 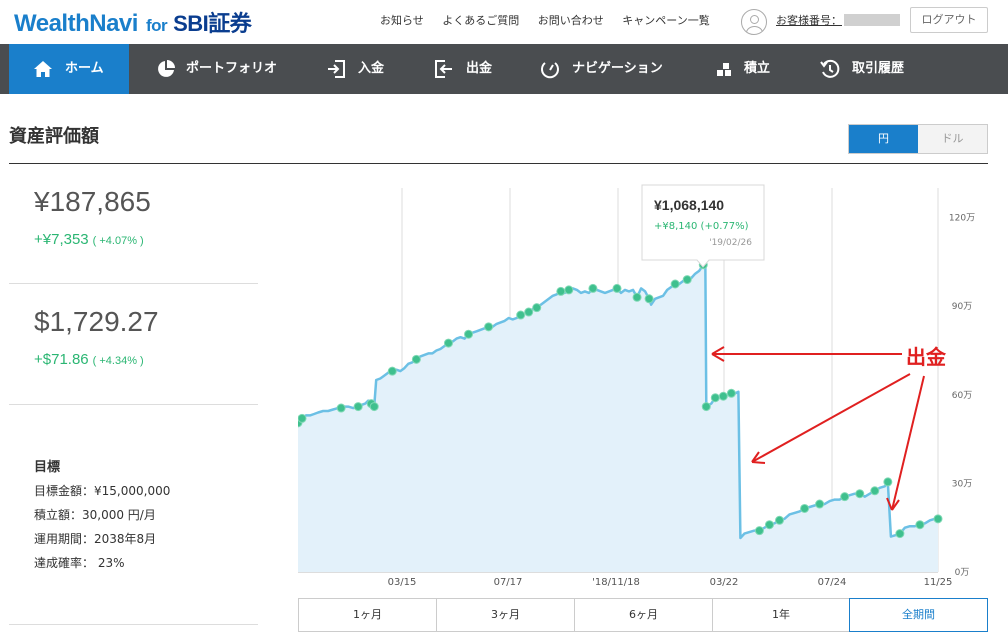 What do you see at coordinates (156, 25) in the screenshot?
I see `logo-for: for` at bounding box center [156, 25].